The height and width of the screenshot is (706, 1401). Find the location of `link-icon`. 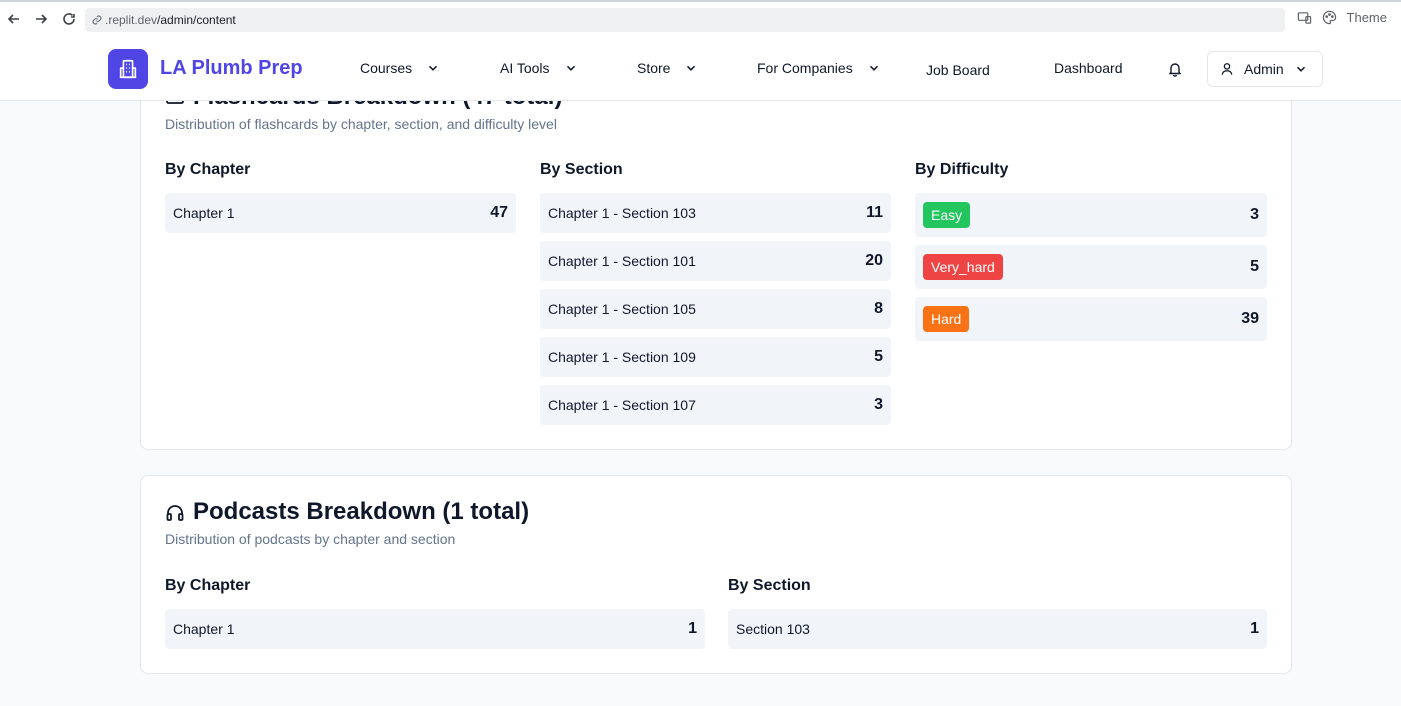

link-icon is located at coordinates (97, 20).